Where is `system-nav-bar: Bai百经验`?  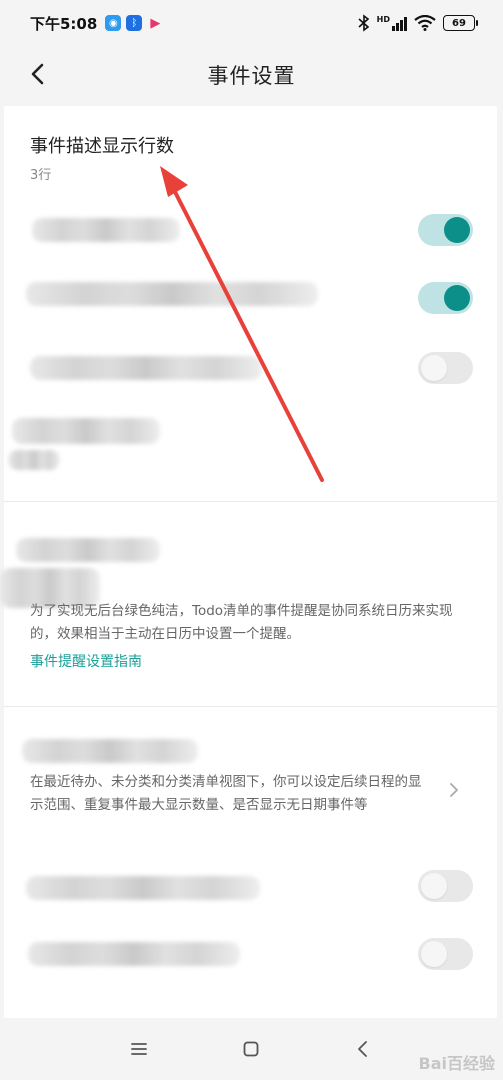
system-nav-bar: Bai百经验 is located at coordinates (251, 1049).